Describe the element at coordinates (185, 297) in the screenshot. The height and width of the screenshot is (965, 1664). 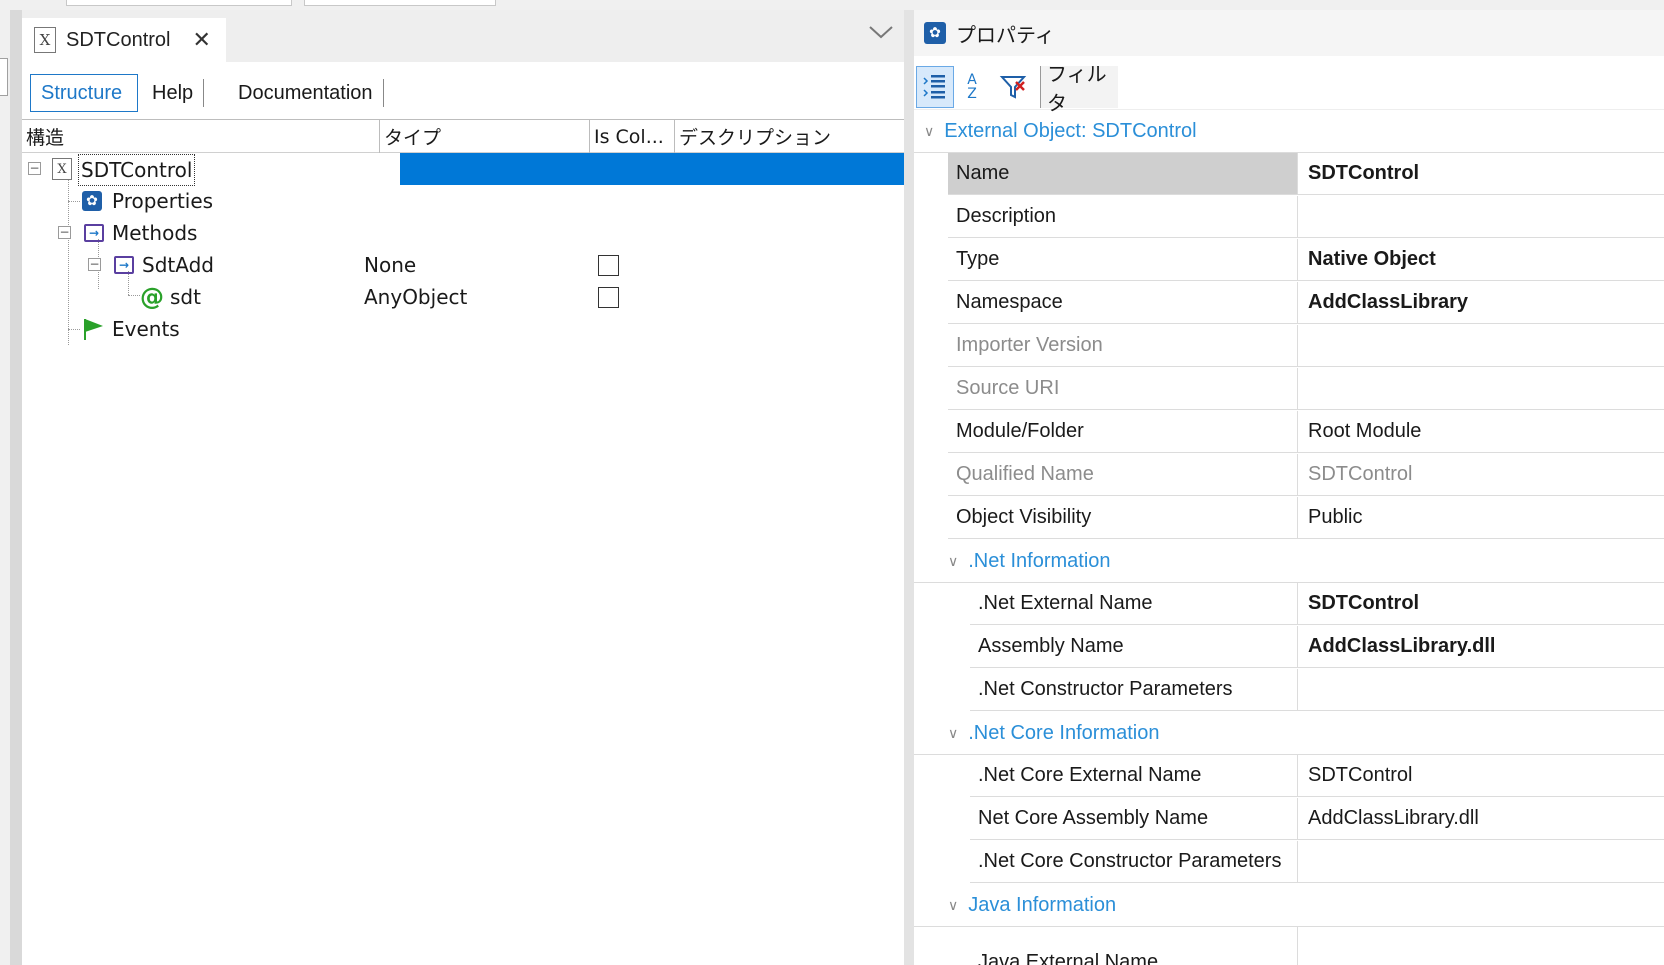
I see `tree-label: sdt` at that location.